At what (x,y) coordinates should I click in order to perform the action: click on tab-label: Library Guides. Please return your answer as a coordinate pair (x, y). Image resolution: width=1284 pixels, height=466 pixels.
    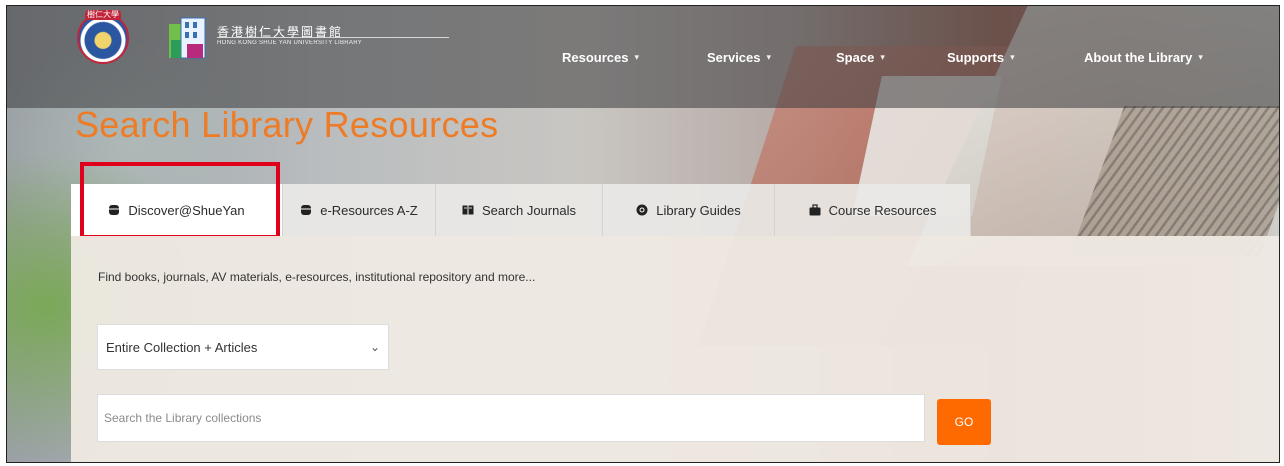
    Looking at the image, I should click on (698, 210).